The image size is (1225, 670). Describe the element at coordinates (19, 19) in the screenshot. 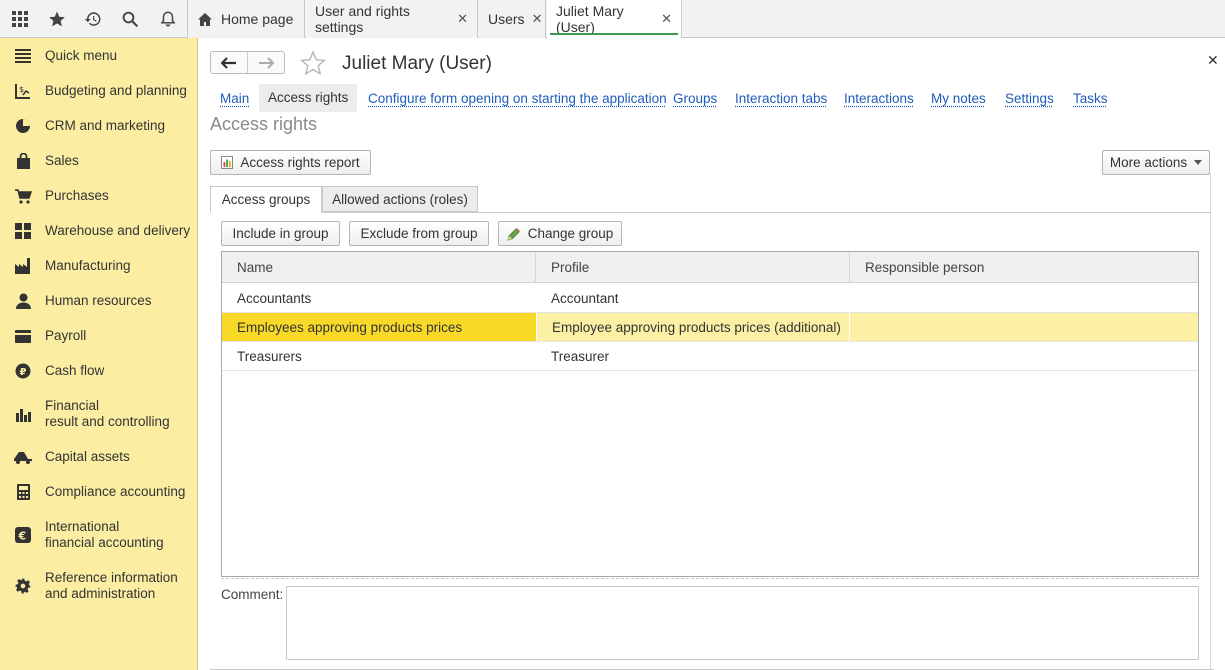

I see `apps-grid-icon` at that location.